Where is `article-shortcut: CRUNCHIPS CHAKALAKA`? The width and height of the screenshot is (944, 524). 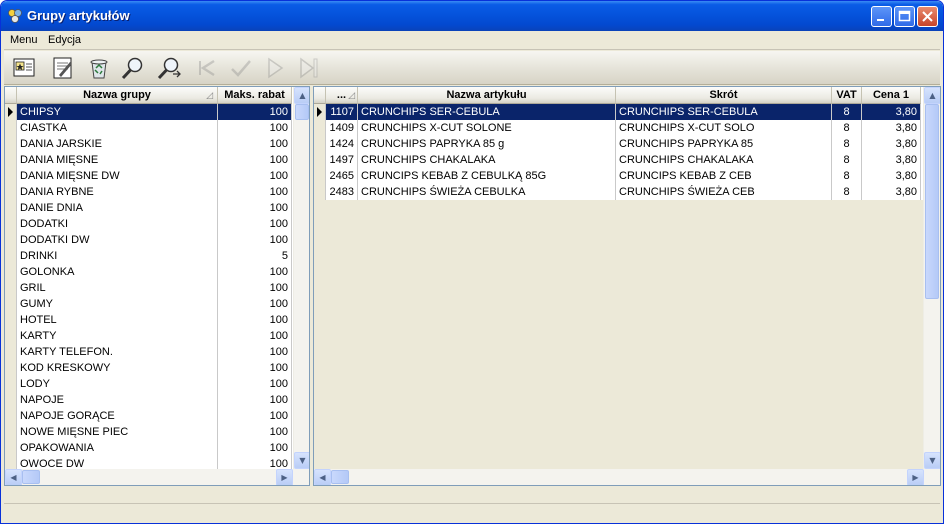 article-shortcut: CRUNCHIPS CHAKALAKA is located at coordinates (724, 160).